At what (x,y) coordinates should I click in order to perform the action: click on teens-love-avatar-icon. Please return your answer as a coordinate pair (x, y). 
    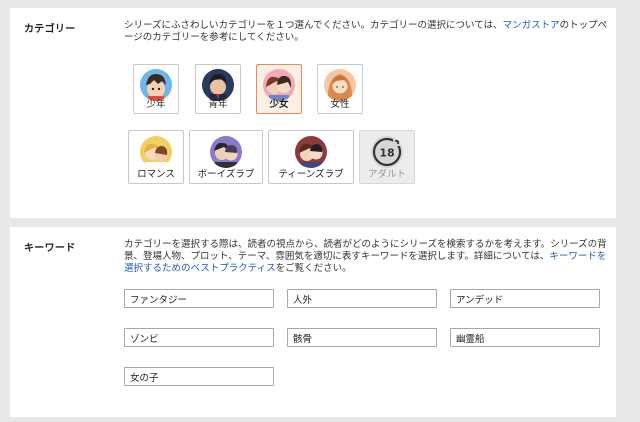
    Looking at the image, I should click on (311, 152).